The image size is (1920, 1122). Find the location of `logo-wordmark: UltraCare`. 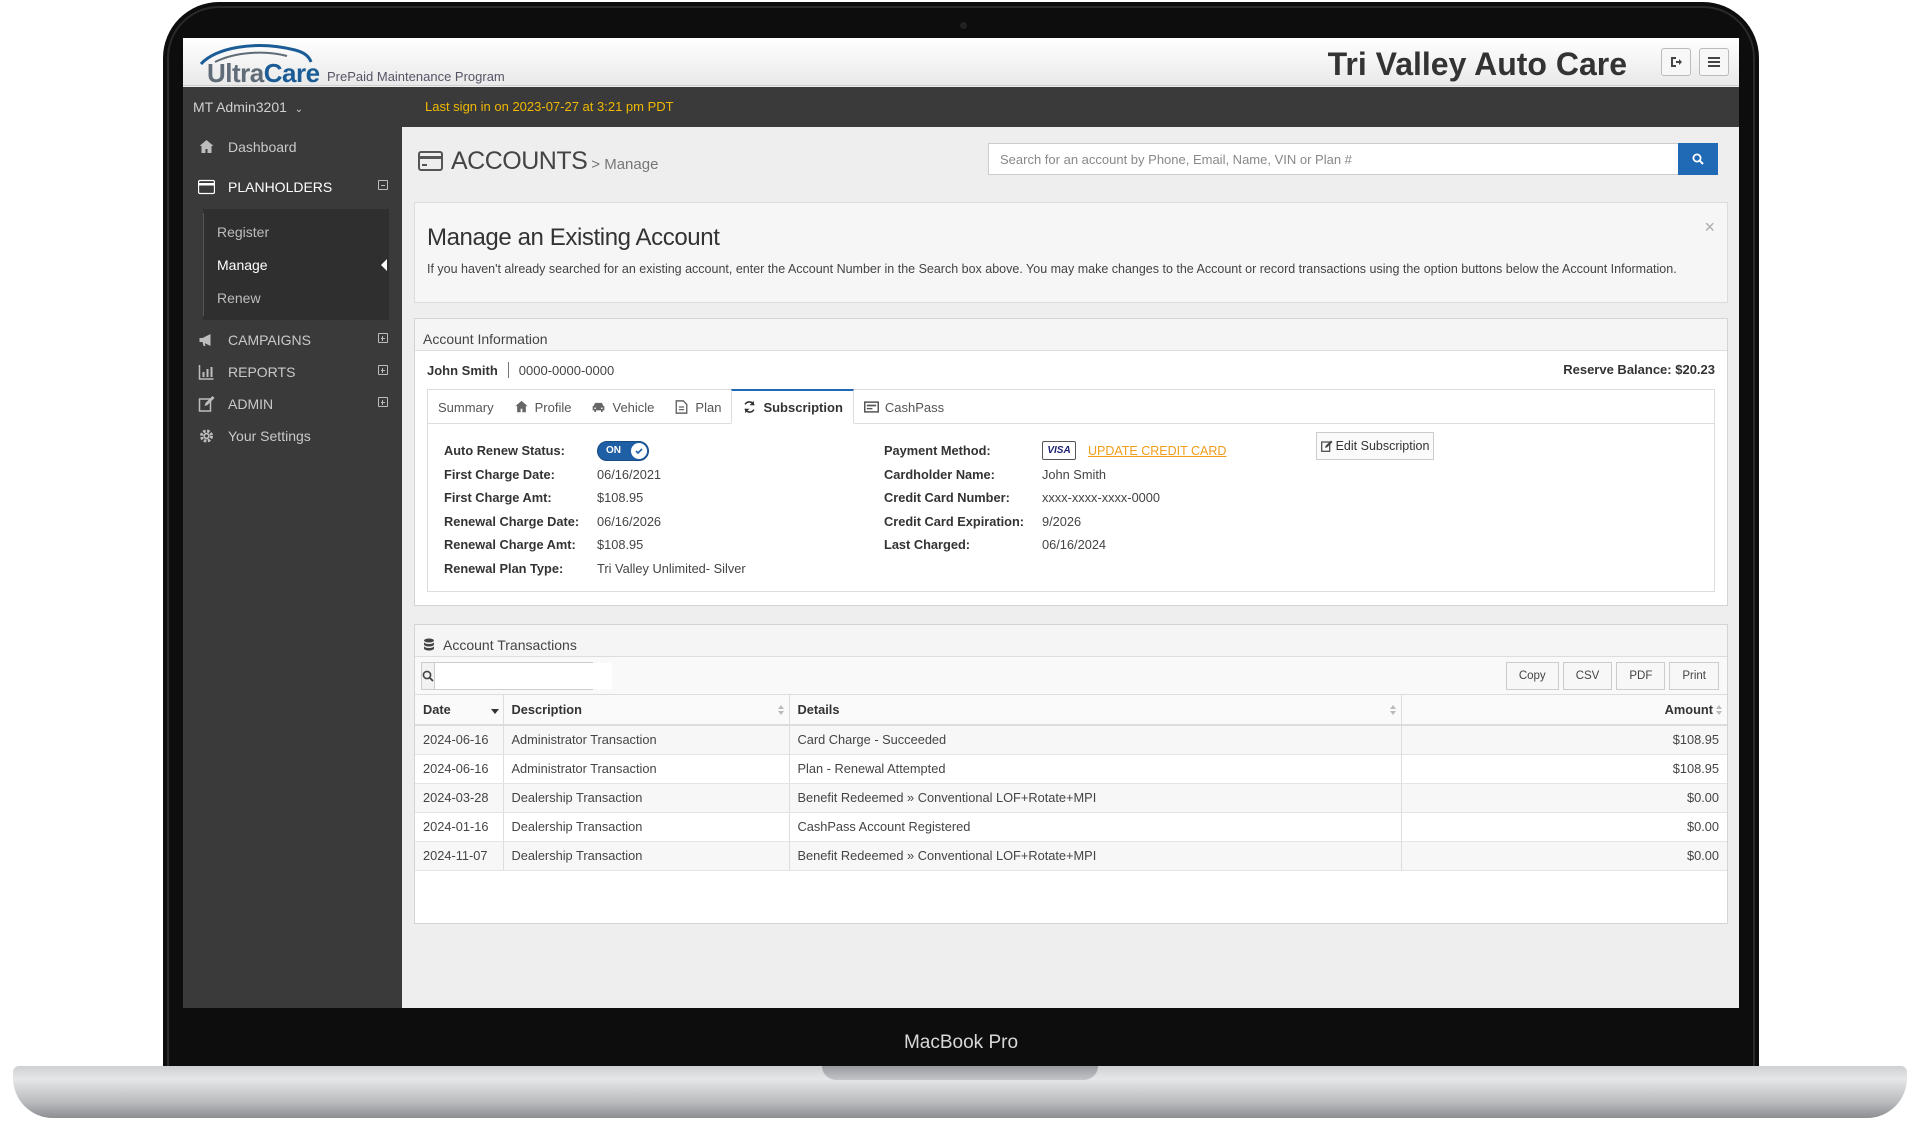

logo-wordmark: UltraCare is located at coordinates (263, 73).